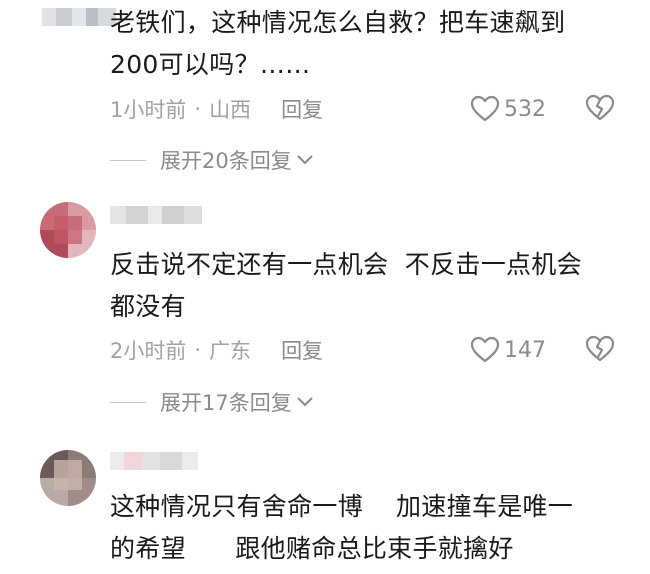  What do you see at coordinates (148, 110) in the screenshot?
I see `comment-time: 1小时前` at bounding box center [148, 110].